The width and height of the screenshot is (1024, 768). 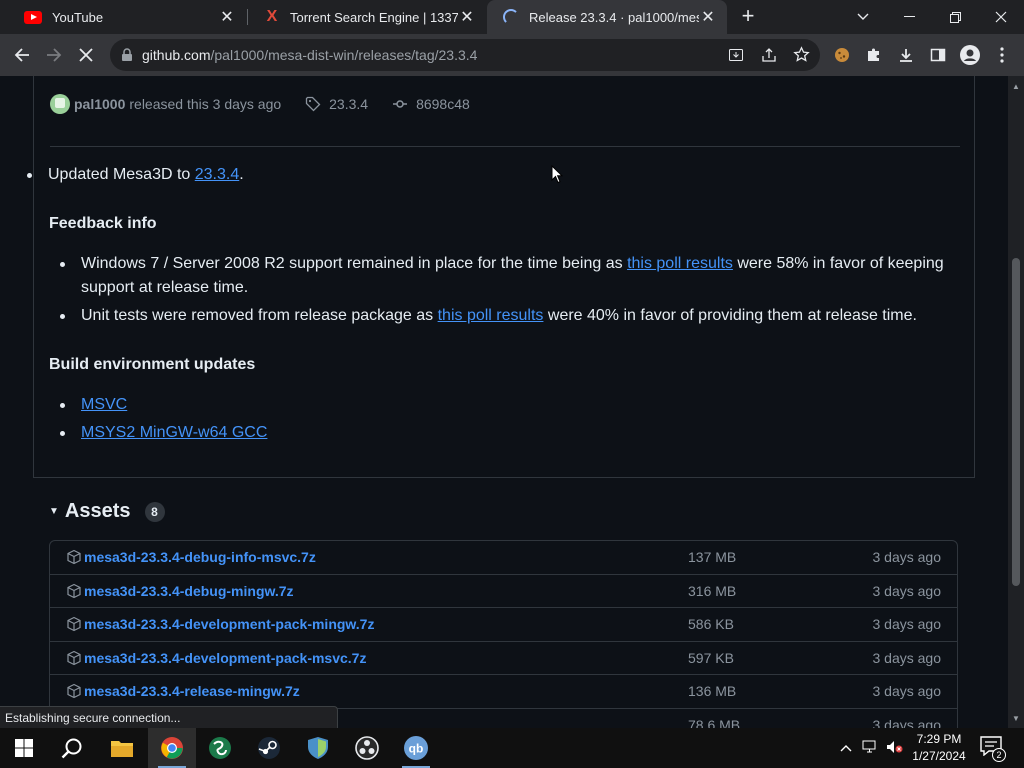 I want to click on loading-spinner-icon, so click(x=511, y=17).